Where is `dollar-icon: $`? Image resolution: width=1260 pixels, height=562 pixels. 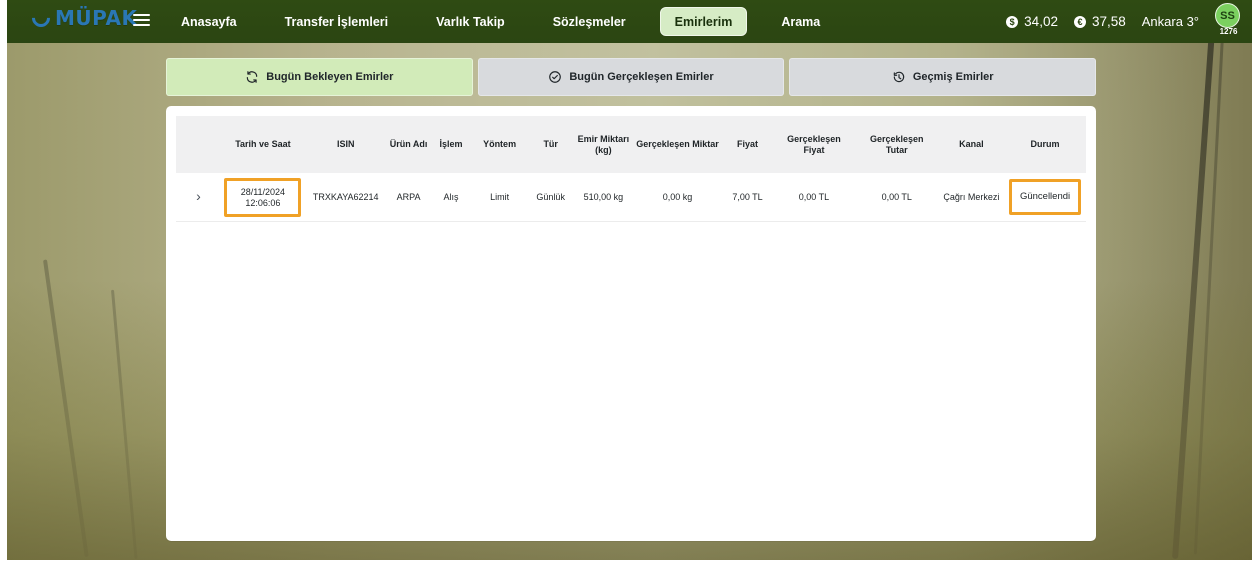 dollar-icon: $ is located at coordinates (1012, 21).